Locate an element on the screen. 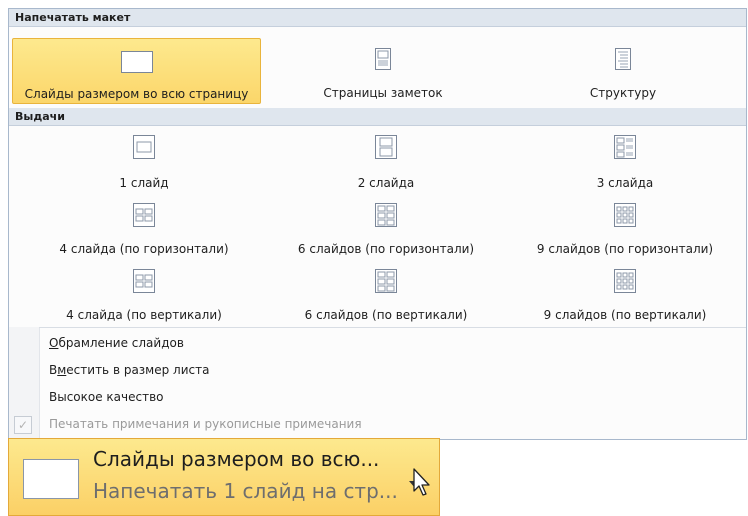 The height and width of the screenshot is (516, 748). handout-4h-icon is located at coordinates (144, 215).